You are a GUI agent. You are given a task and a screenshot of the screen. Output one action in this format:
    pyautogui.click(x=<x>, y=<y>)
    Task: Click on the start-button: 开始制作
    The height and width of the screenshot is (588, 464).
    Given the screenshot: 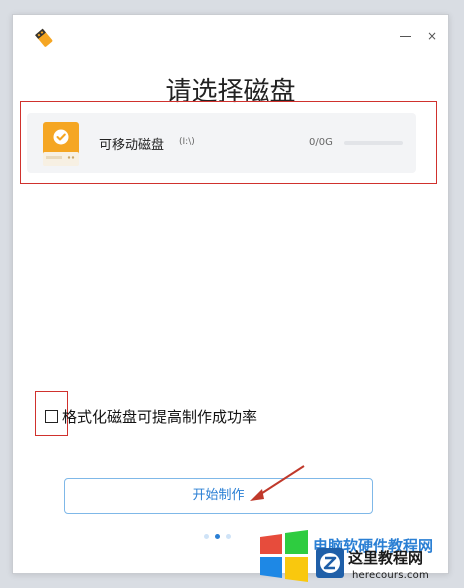 What is the action you would take?
    pyautogui.click(x=218, y=496)
    